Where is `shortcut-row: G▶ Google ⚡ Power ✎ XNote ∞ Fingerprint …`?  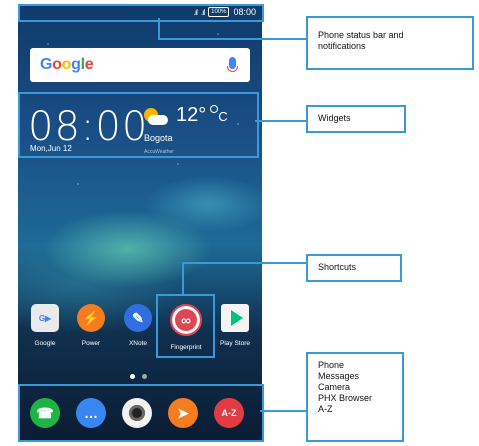 shortcut-row: G▶ Google ⚡ Power ✎ XNote ∞ Fingerprint … is located at coordinates (140, 330).